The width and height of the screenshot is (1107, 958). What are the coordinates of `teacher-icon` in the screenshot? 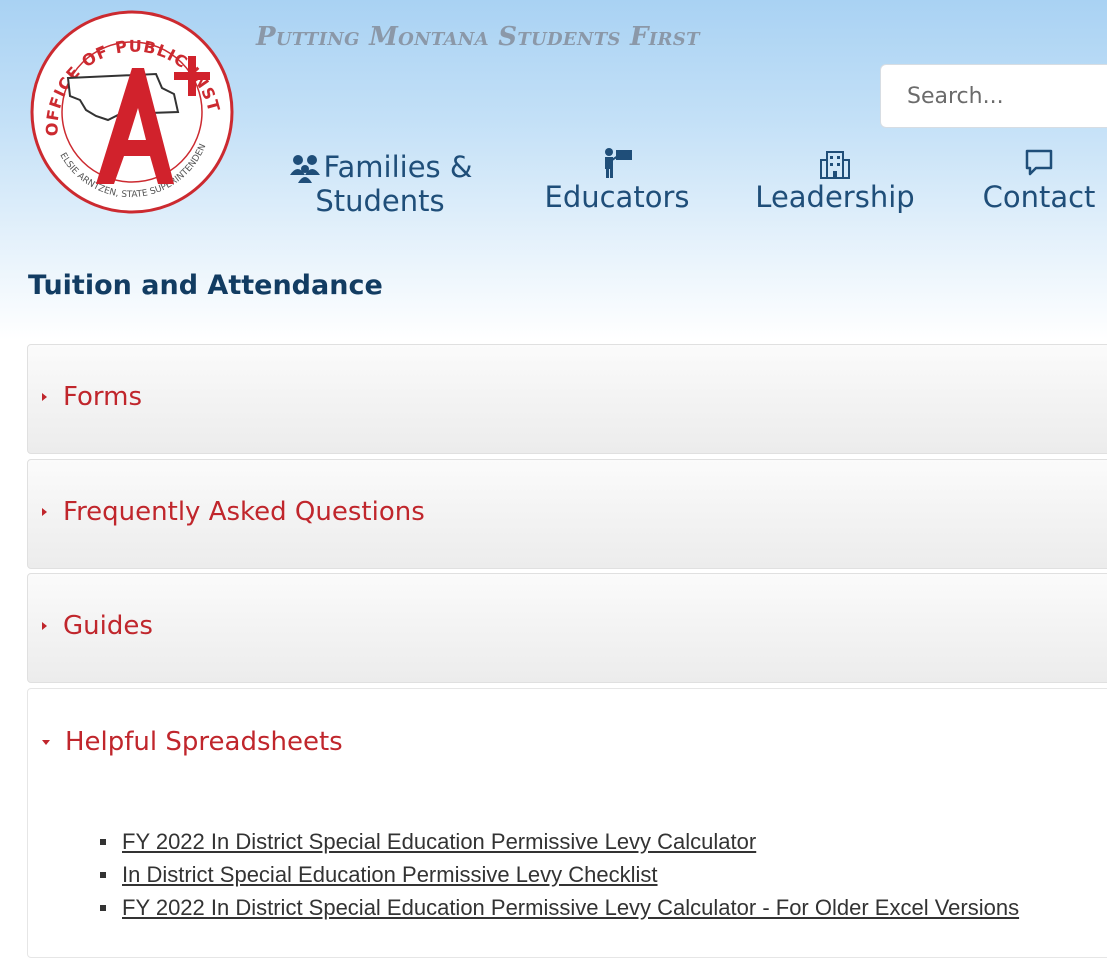 It's located at (617, 163).